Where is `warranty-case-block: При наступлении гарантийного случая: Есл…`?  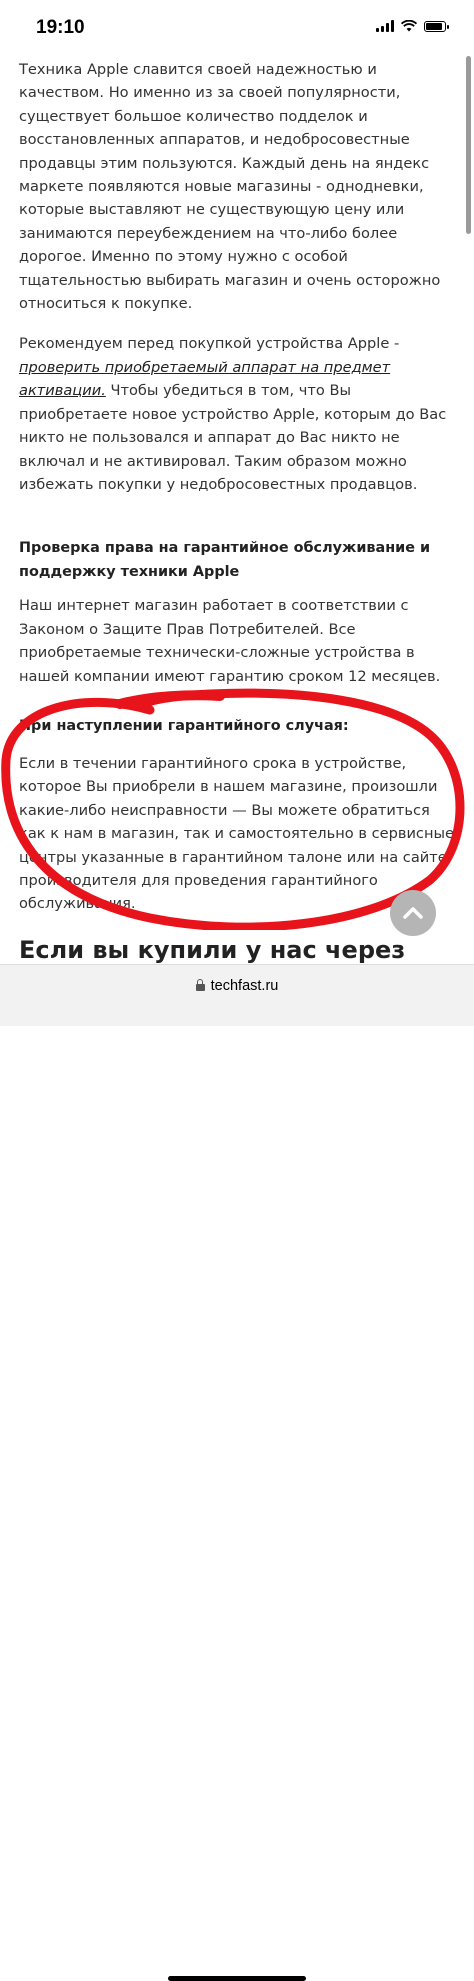
warranty-case-block: При наступлении гарантийного случая: Есл… is located at coordinates (238, 815).